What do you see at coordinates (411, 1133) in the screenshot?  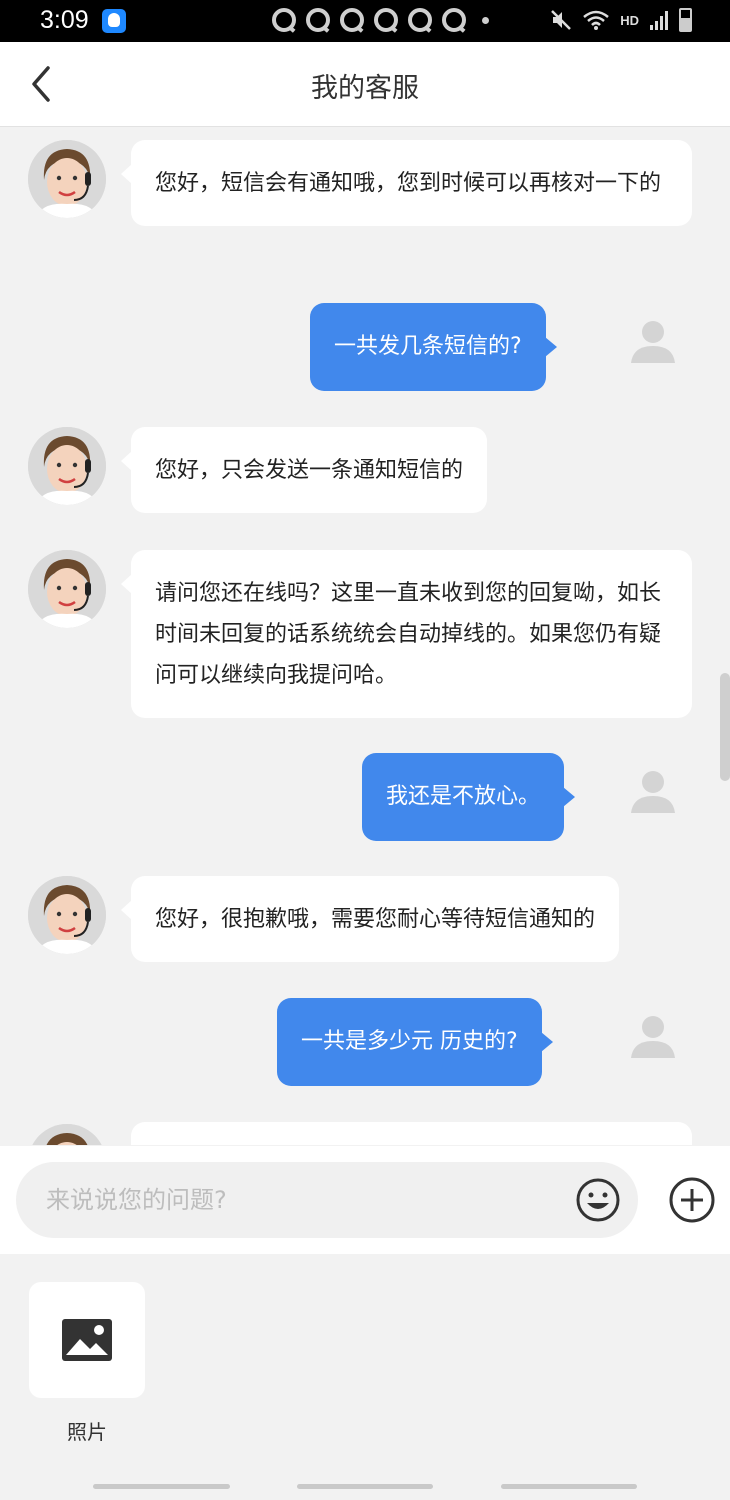 I see `agent-message` at bounding box center [411, 1133].